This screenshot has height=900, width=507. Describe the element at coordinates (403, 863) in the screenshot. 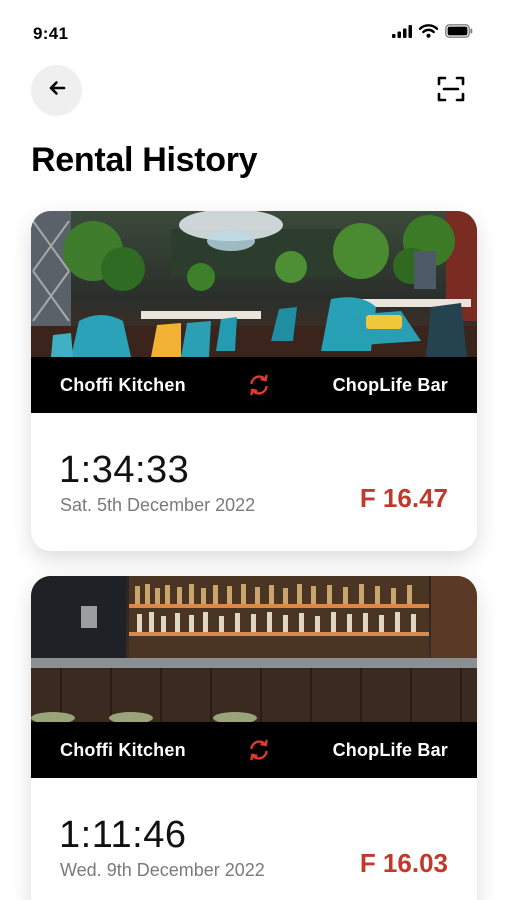

I see `rental-price: F 16.03` at that location.